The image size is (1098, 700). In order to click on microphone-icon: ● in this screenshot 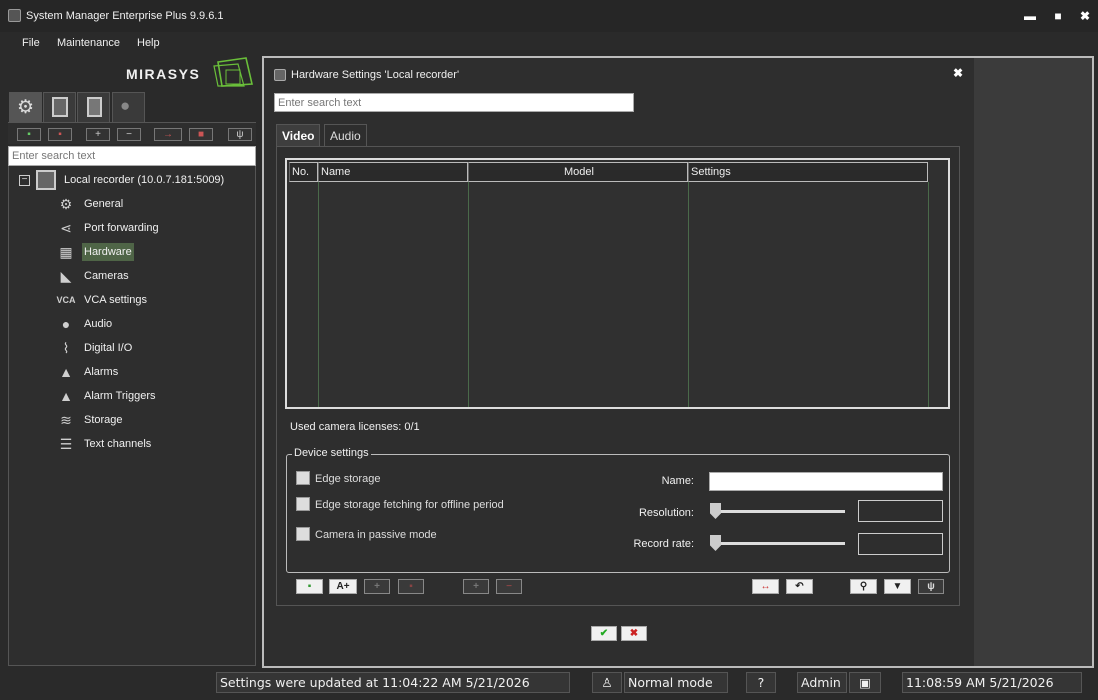, I will do `click(66, 324)`.